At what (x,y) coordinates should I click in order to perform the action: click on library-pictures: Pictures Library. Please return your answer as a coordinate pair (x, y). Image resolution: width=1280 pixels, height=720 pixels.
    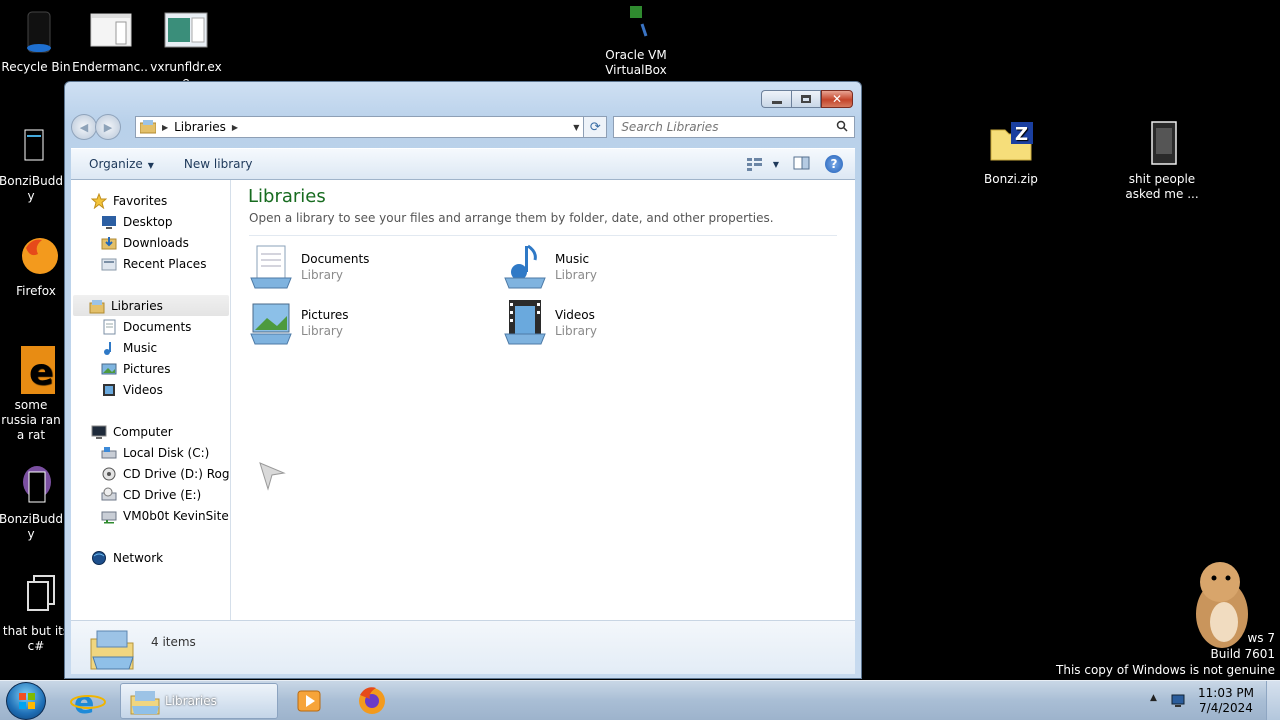
    Looking at the image, I should click on (347, 323).